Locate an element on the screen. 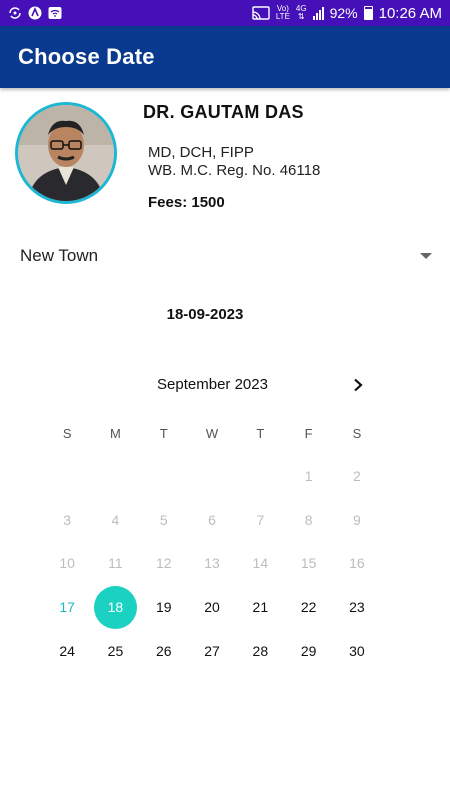  calendar-day: 29 is located at coordinates (308, 651).